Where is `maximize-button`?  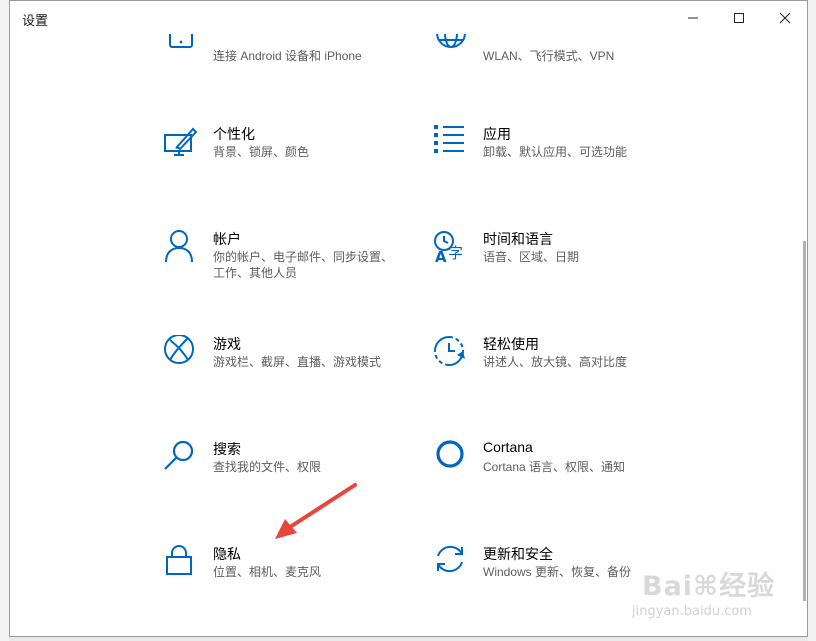 maximize-button is located at coordinates (739, 17).